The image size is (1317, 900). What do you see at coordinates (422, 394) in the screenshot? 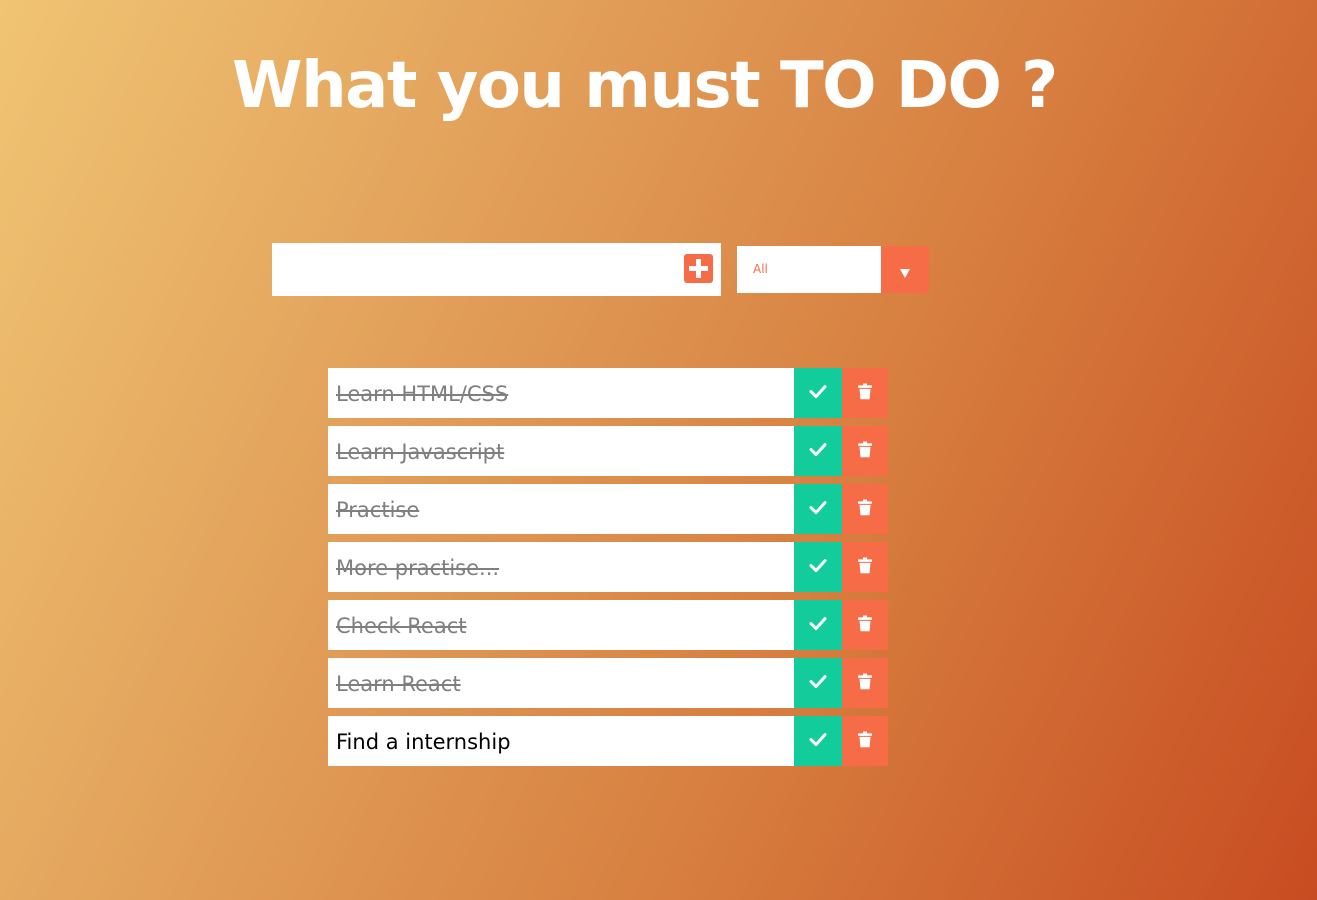
I see `todo-text: Learn HTML/CSS` at bounding box center [422, 394].